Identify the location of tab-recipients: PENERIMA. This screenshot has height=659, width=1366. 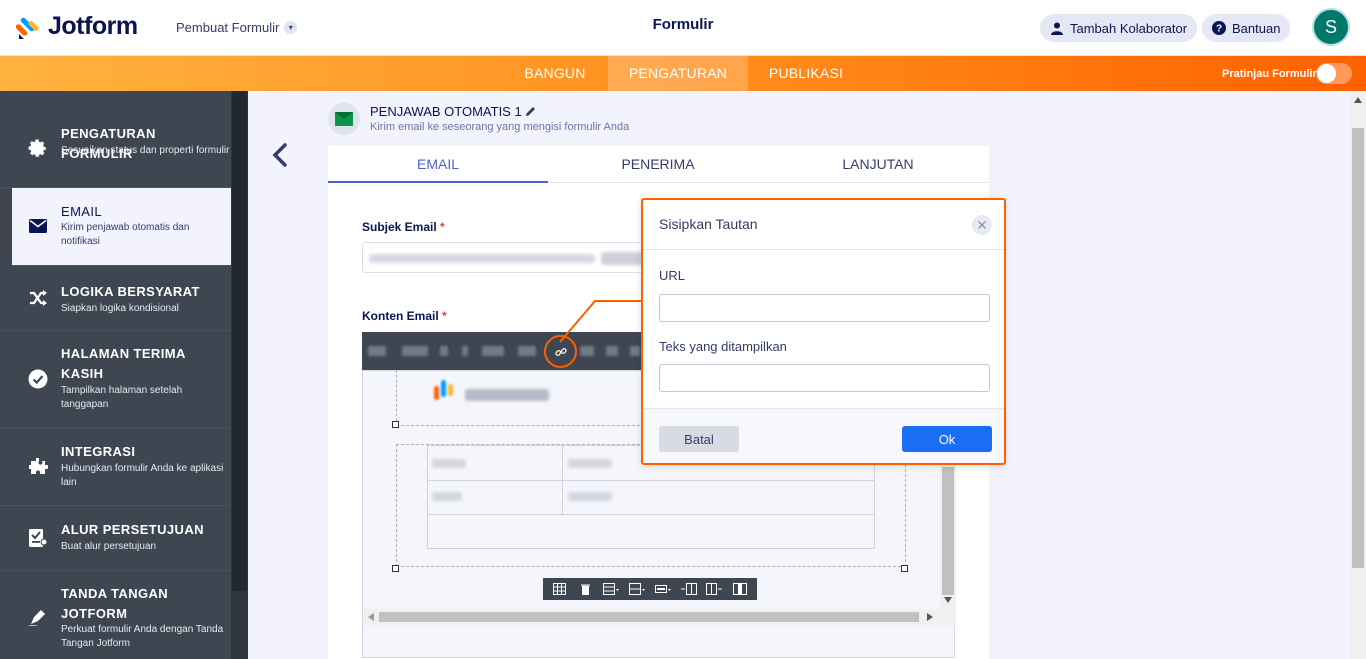
(658, 164).